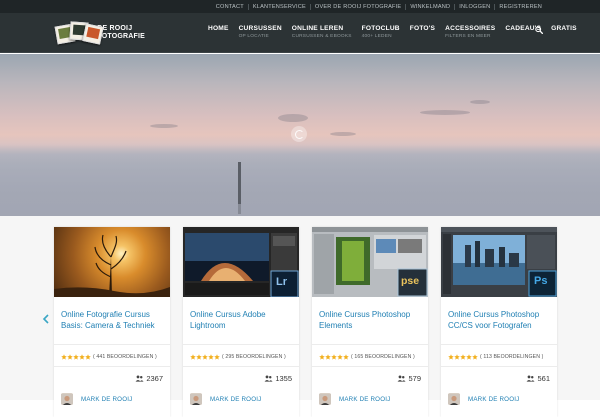  What do you see at coordinates (260, 35) in the screenshot?
I see `nav-item-cursussen: CURSUSSEN OP LOCATIE` at bounding box center [260, 35].